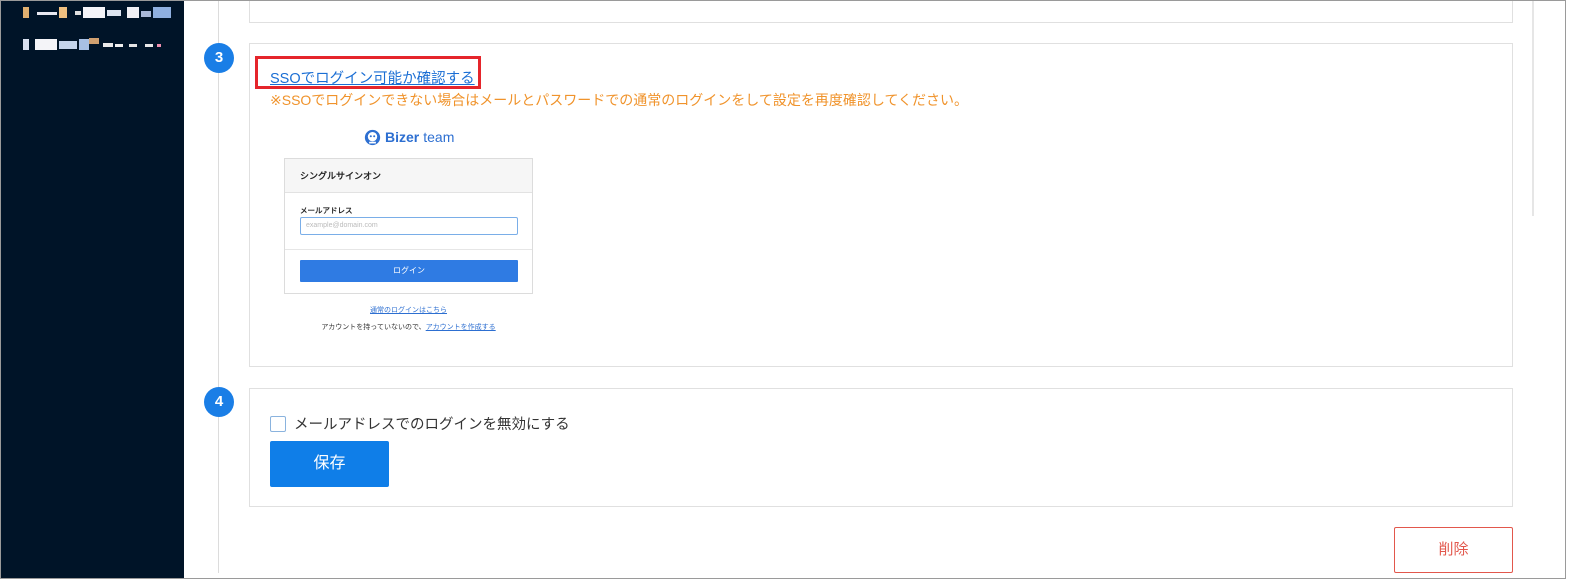  I want to click on scrollbar, so click(1533, 108).